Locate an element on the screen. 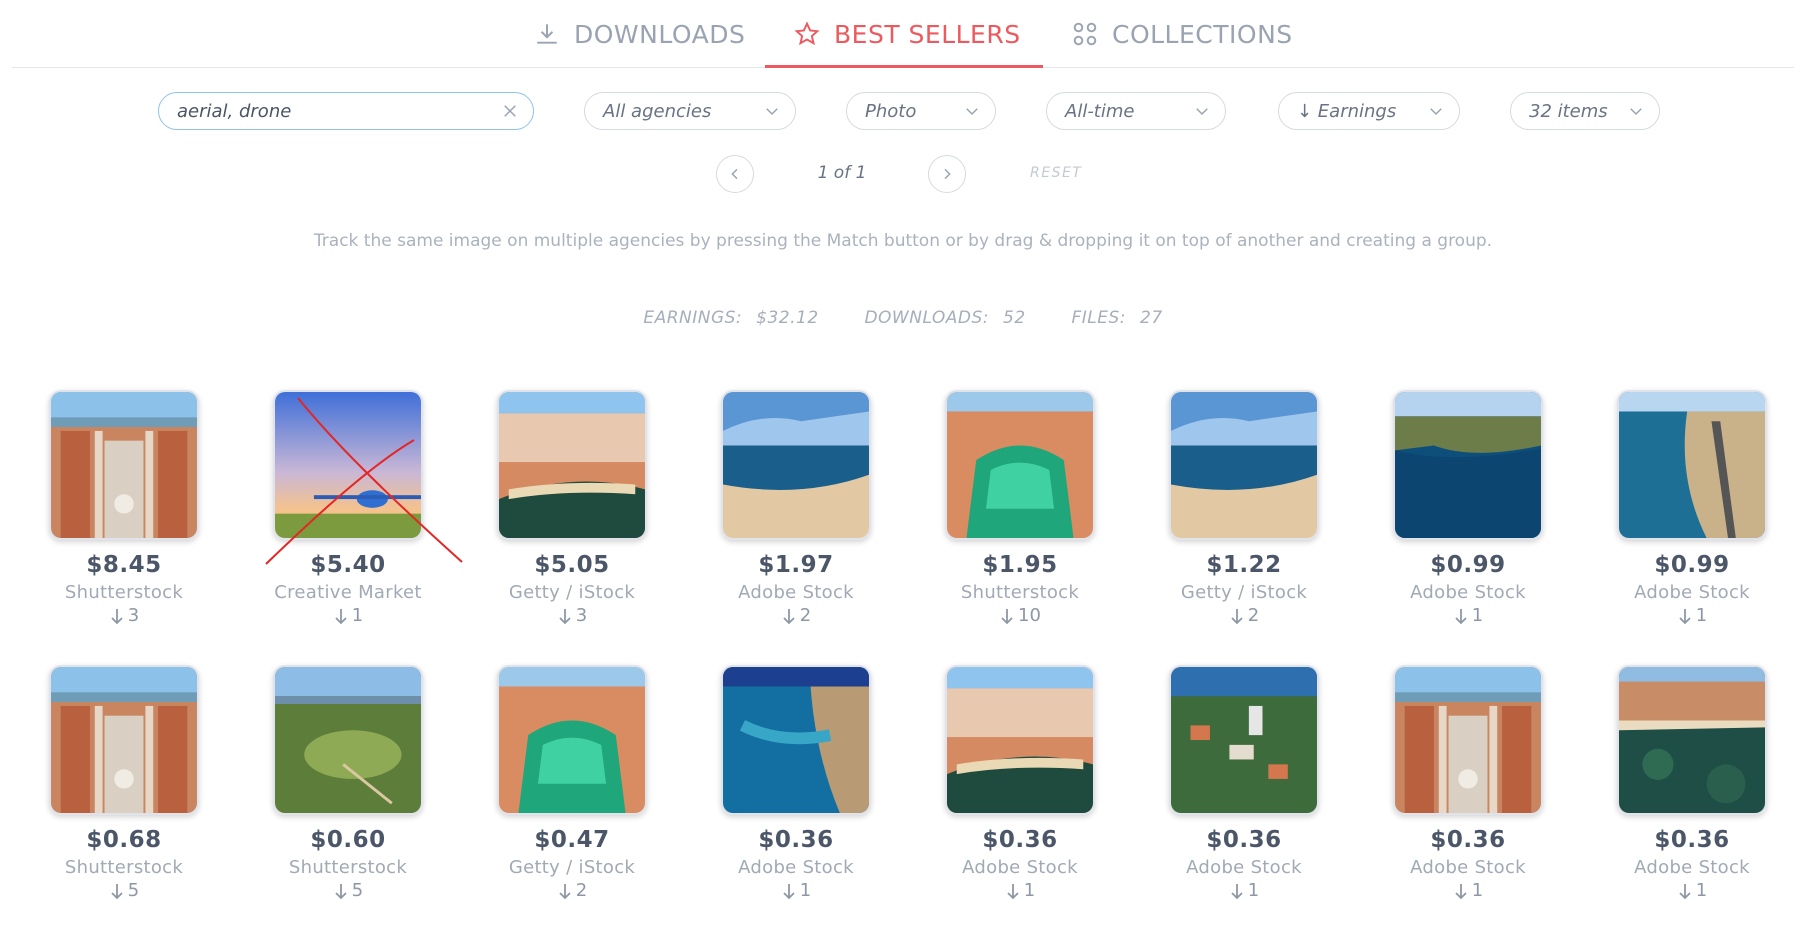  previous-page-button is located at coordinates (735, 174).